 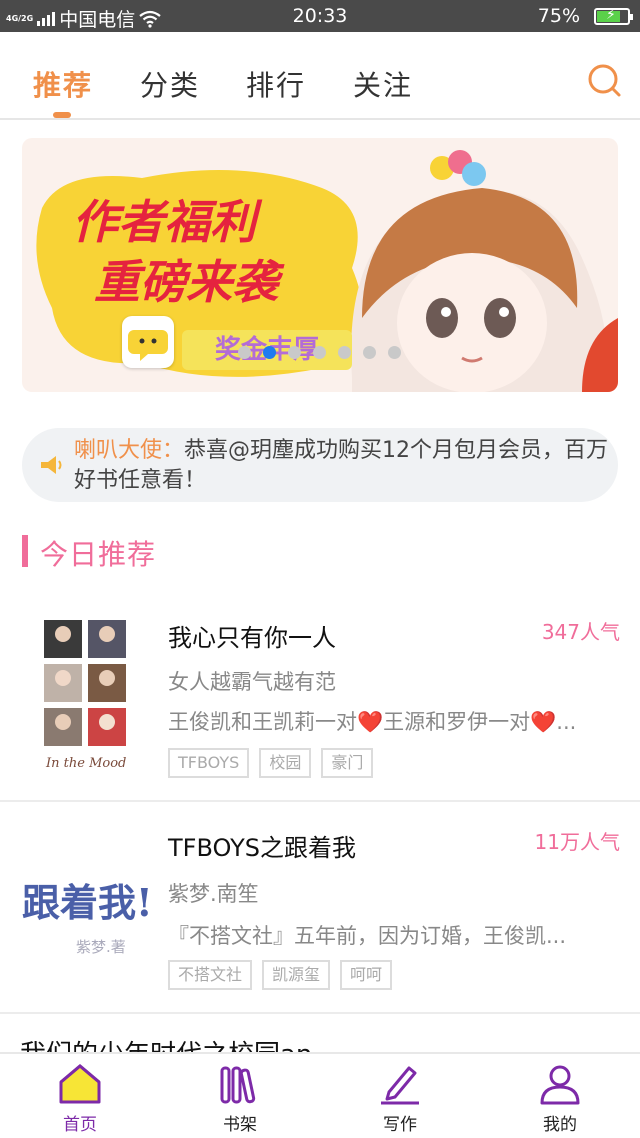 What do you see at coordinates (213, 894) in the screenshot?
I see `book-author: 紫梦.南笙` at bounding box center [213, 894].